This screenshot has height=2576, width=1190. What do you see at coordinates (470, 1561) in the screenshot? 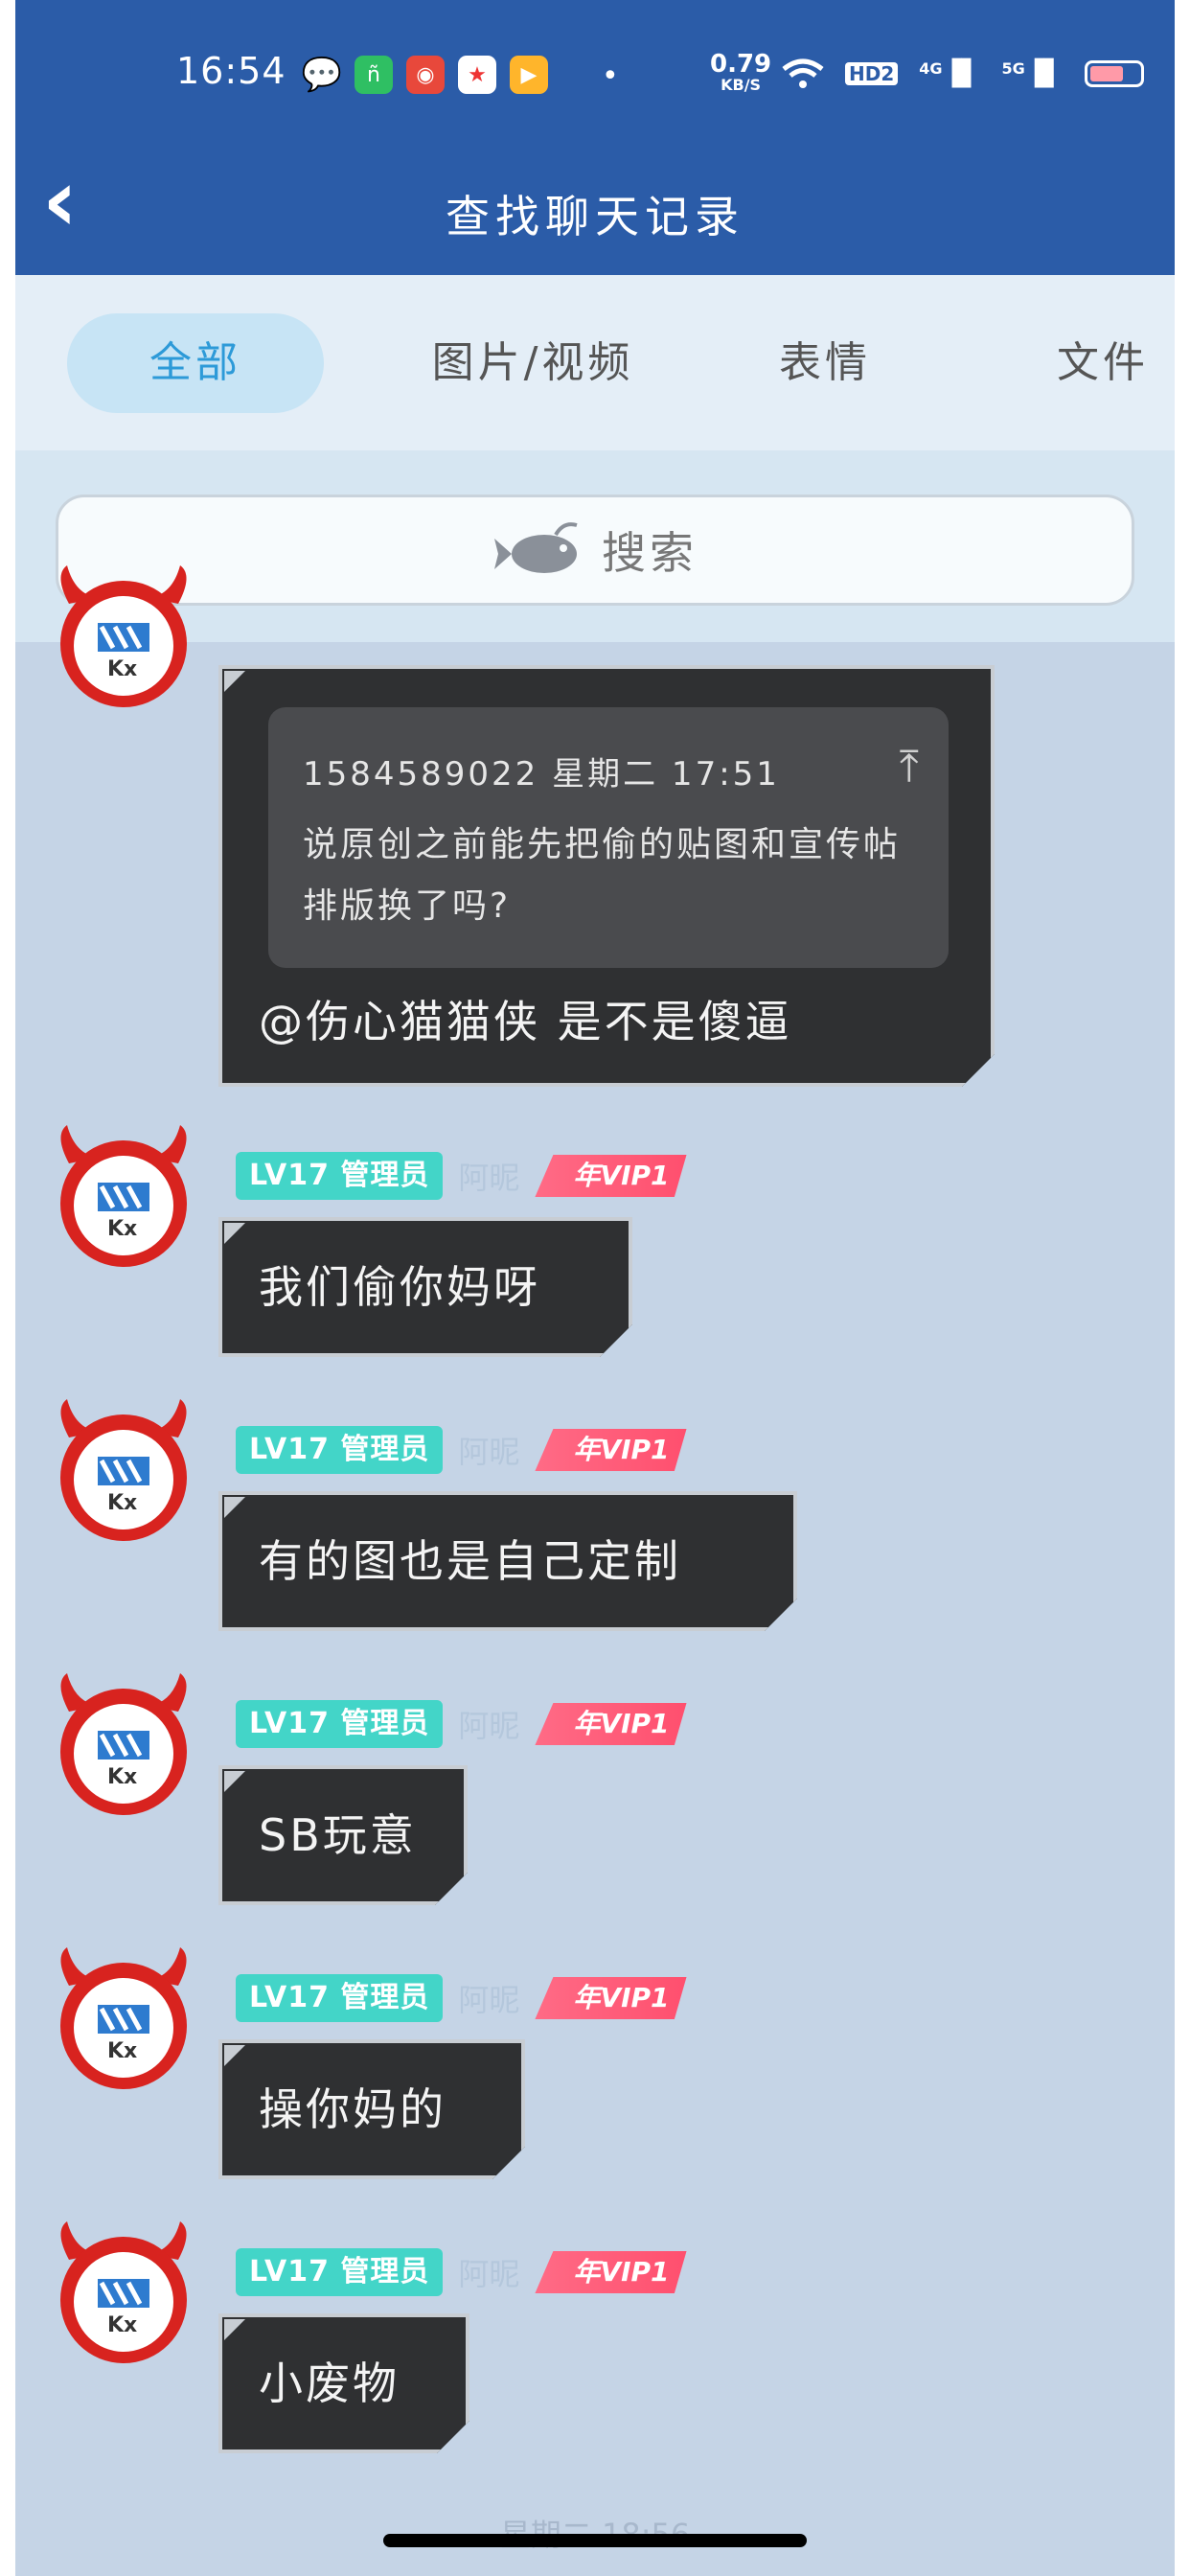
I see `message-text: 有的图也是自己定制` at bounding box center [470, 1561].